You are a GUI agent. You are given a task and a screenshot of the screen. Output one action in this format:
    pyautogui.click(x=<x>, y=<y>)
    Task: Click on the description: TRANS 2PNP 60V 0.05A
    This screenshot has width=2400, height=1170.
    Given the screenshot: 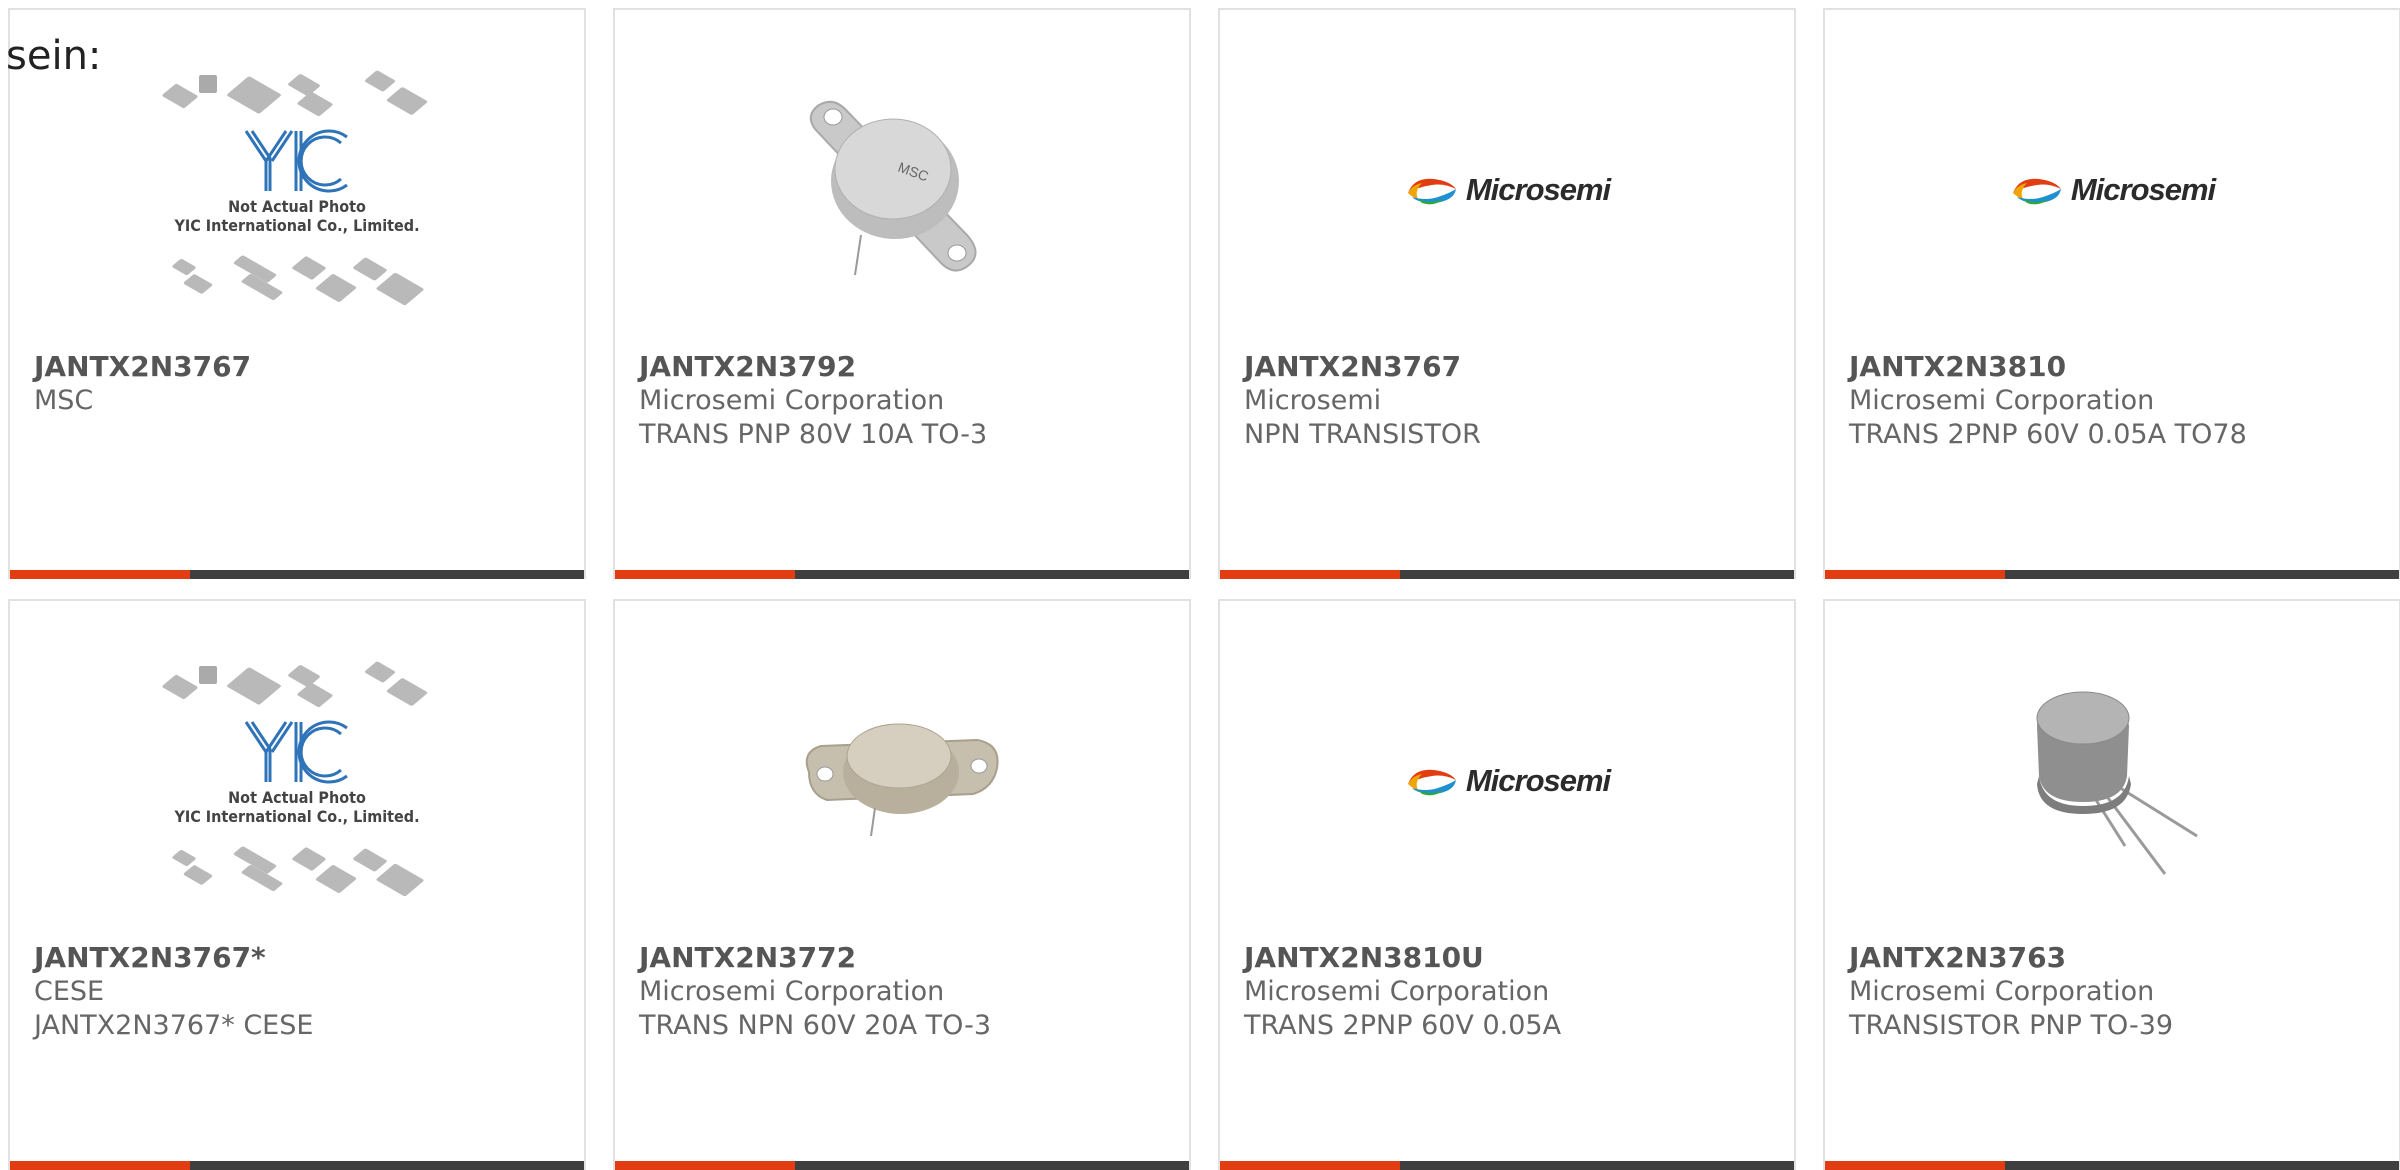 What is the action you would take?
    pyautogui.click(x=1403, y=1025)
    